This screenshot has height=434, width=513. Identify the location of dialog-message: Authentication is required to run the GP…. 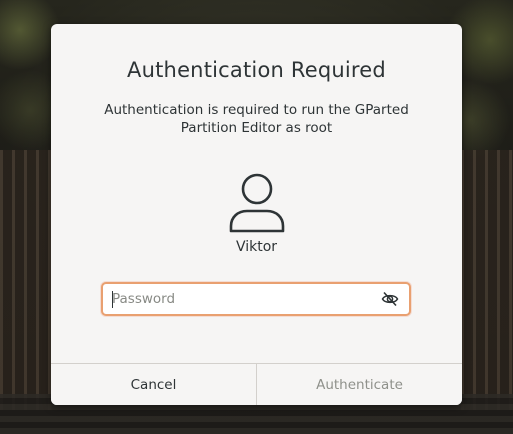
(256, 119).